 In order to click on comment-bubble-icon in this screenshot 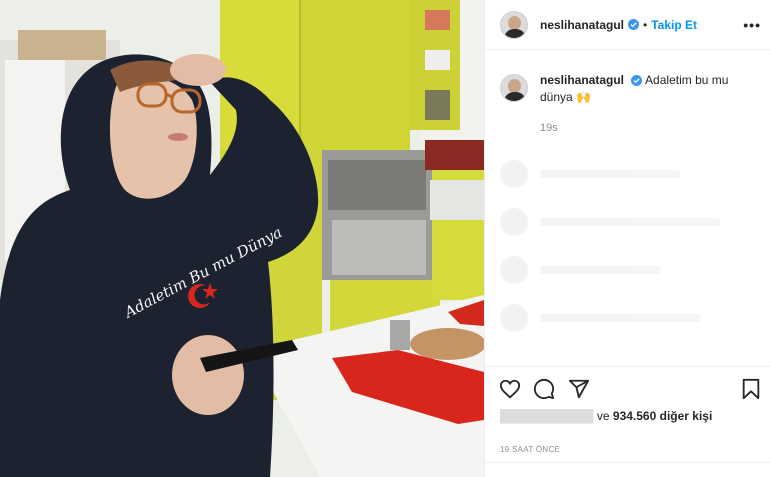, I will do `click(544, 389)`.